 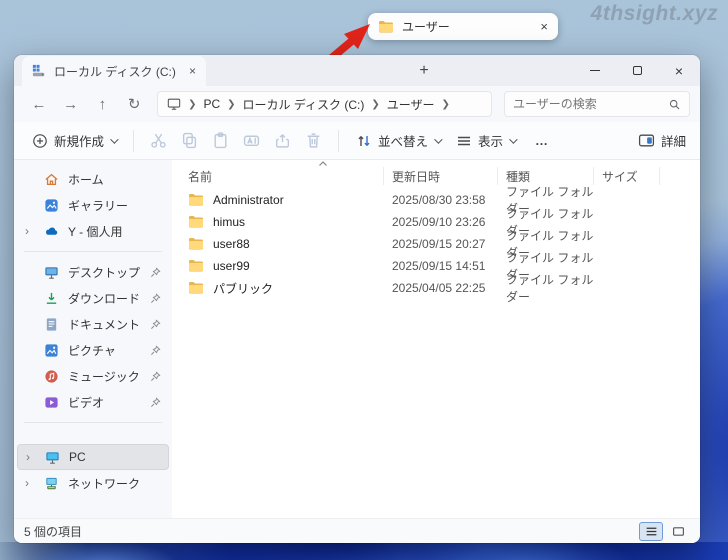 I want to click on address-bar: ← → ↑ ↻ ❯ PC ❯ ローカル ディスク (C:) ❯ ユーザー ❯, so click(x=357, y=104).